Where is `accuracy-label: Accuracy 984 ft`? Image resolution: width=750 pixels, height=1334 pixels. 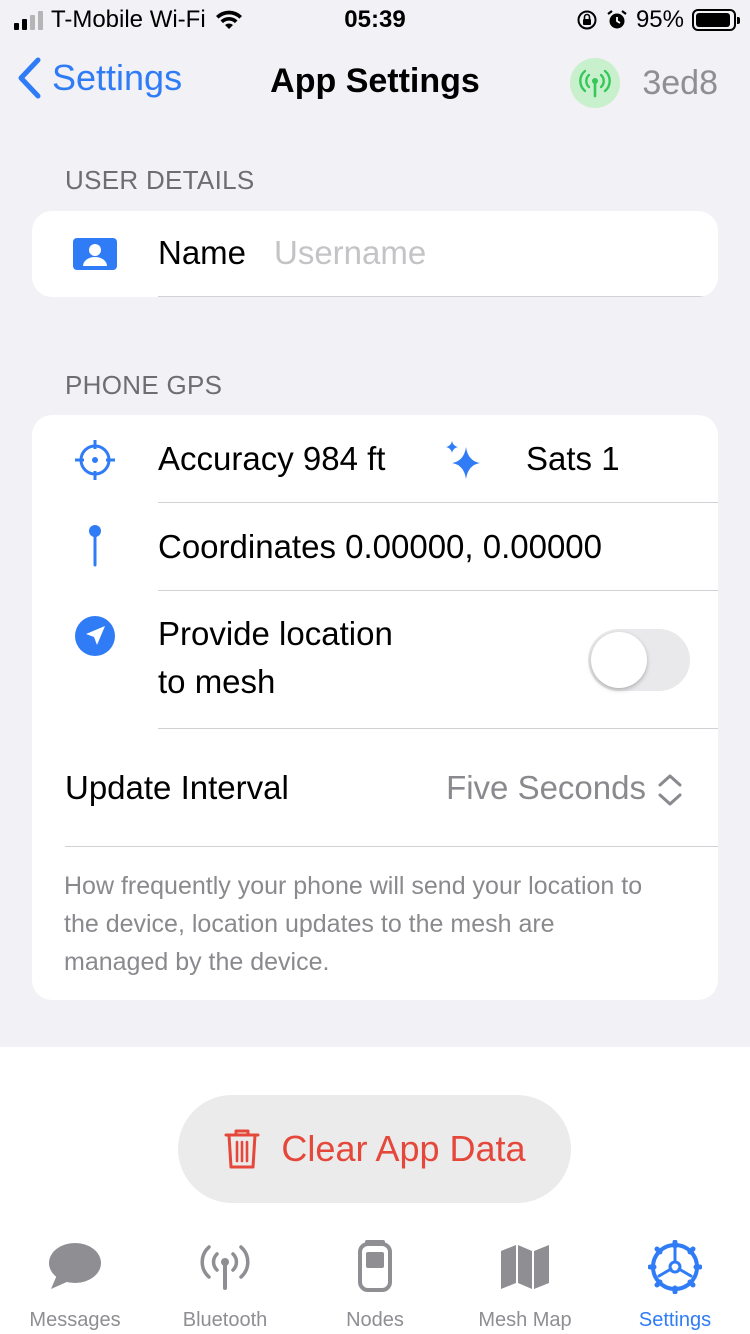 accuracy-label: Accuracy 984 ft is located at coordinates (272, 458).